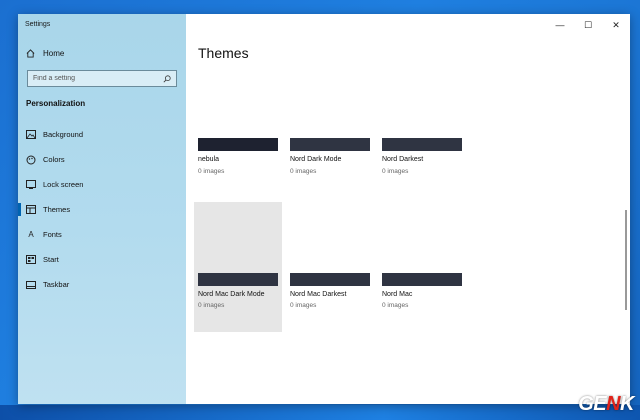  I want to click on theme-tile: Nord Mac Darkest 0 images, so click(330, 267).